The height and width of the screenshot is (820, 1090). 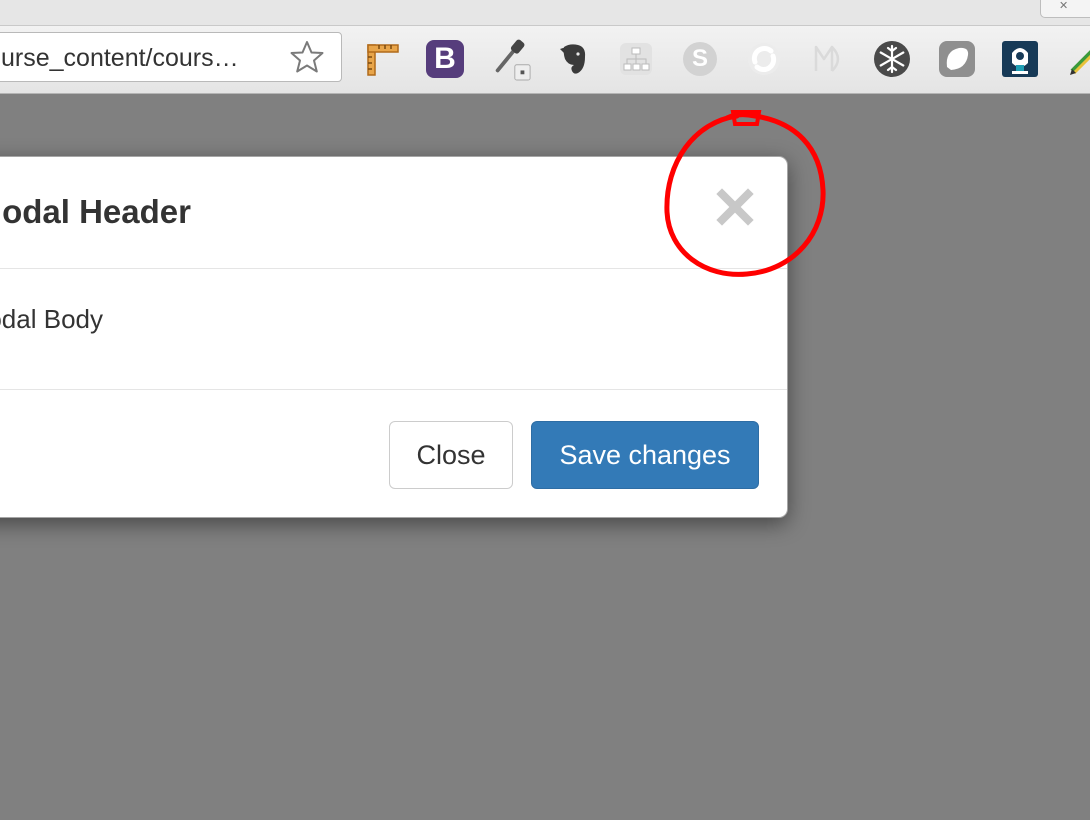 What do you see at coordinates (1063, 6) in the screenshot?
I see `tab-close-icon: ✕` at bounding box center [1063, 6].